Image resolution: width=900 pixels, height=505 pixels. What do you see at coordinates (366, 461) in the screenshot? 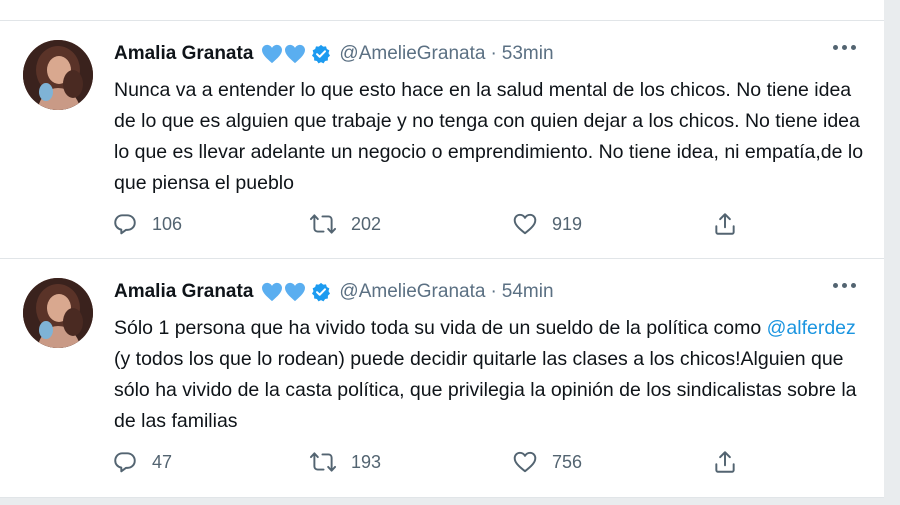
I see `retweet-count: 193` at bounding box center [366, 461].